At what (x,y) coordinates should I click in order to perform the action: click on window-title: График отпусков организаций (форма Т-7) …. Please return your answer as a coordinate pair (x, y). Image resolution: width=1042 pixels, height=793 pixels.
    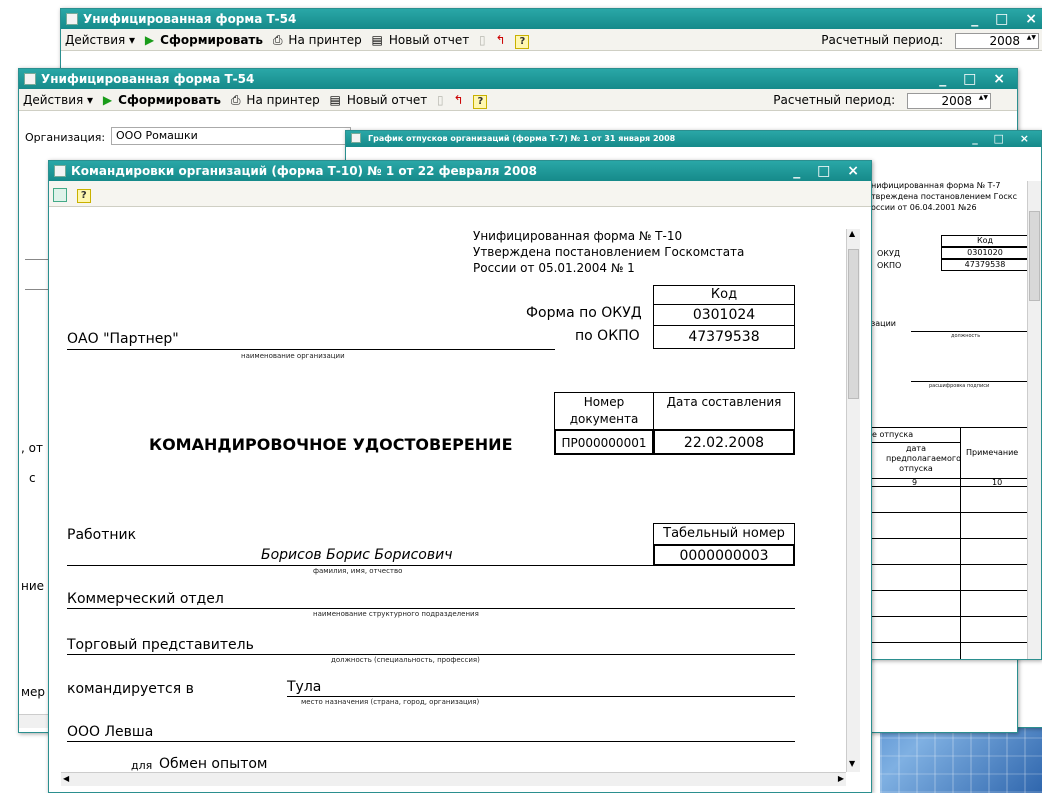
    Looking at the image, I should click on (522, 138).